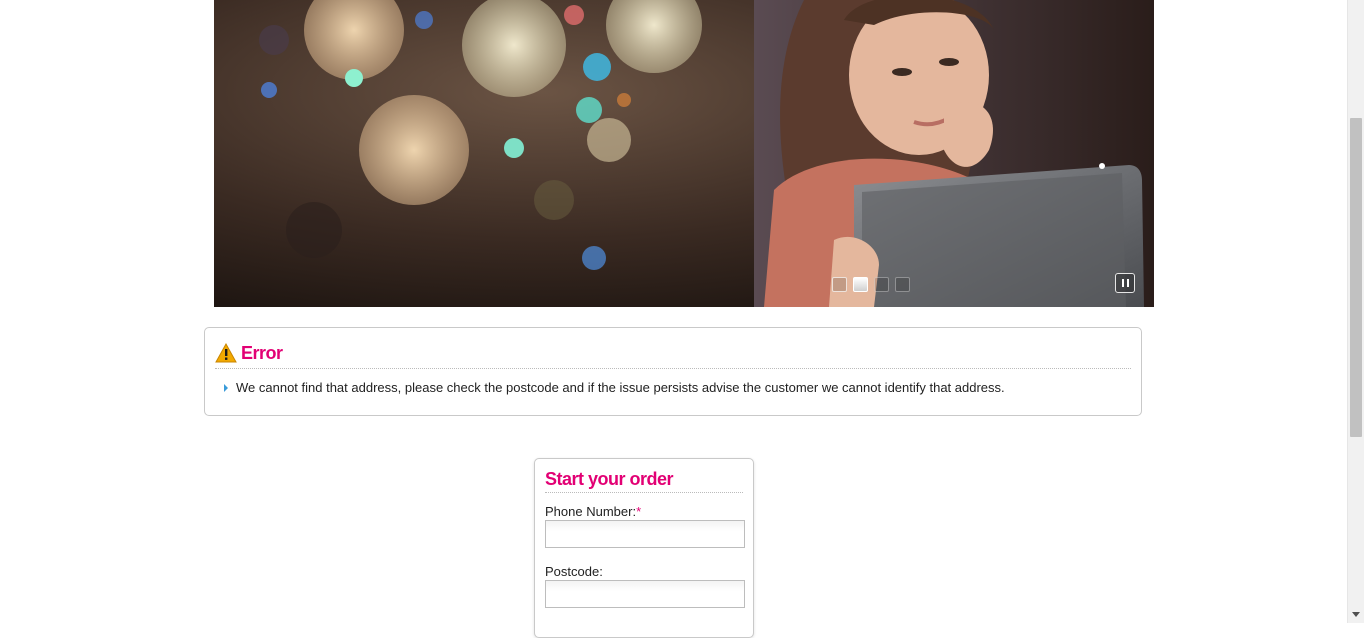 This screenshot has height=638, width=1364. I want to click on bullet-arrow-icon, so click(226, 388).